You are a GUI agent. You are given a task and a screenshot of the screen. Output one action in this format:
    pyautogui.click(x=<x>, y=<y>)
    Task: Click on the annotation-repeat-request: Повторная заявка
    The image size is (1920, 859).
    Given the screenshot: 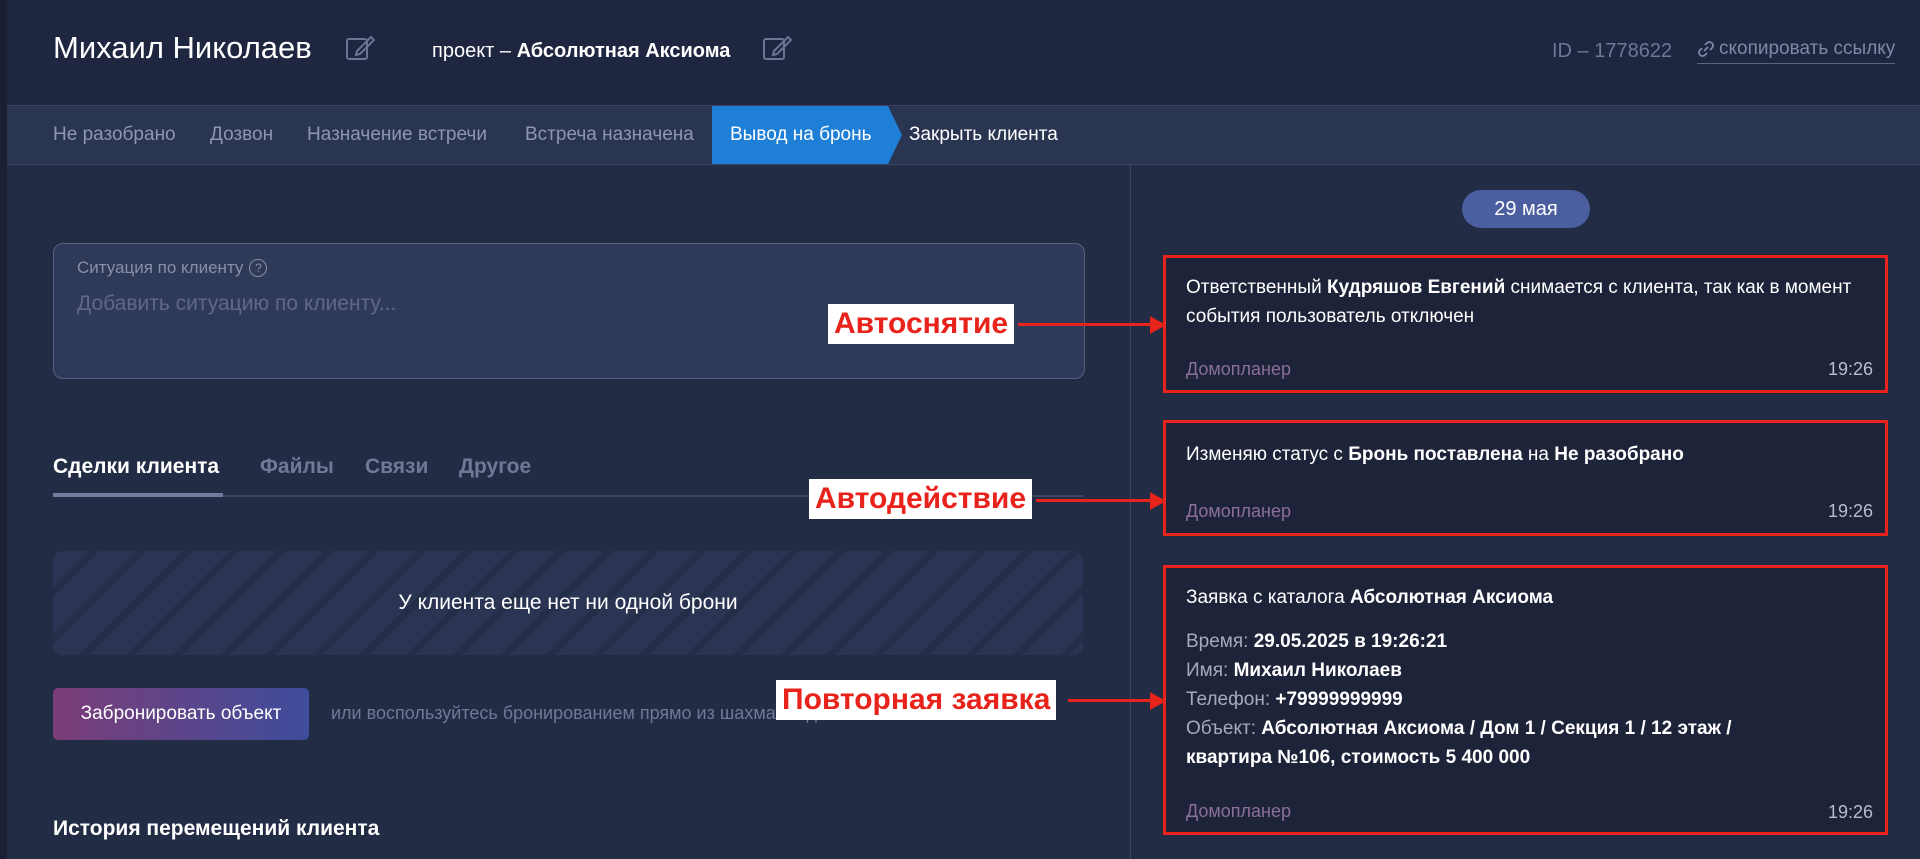 What is the action you would take?
    pyautogui.click(x=916, y=700)
    